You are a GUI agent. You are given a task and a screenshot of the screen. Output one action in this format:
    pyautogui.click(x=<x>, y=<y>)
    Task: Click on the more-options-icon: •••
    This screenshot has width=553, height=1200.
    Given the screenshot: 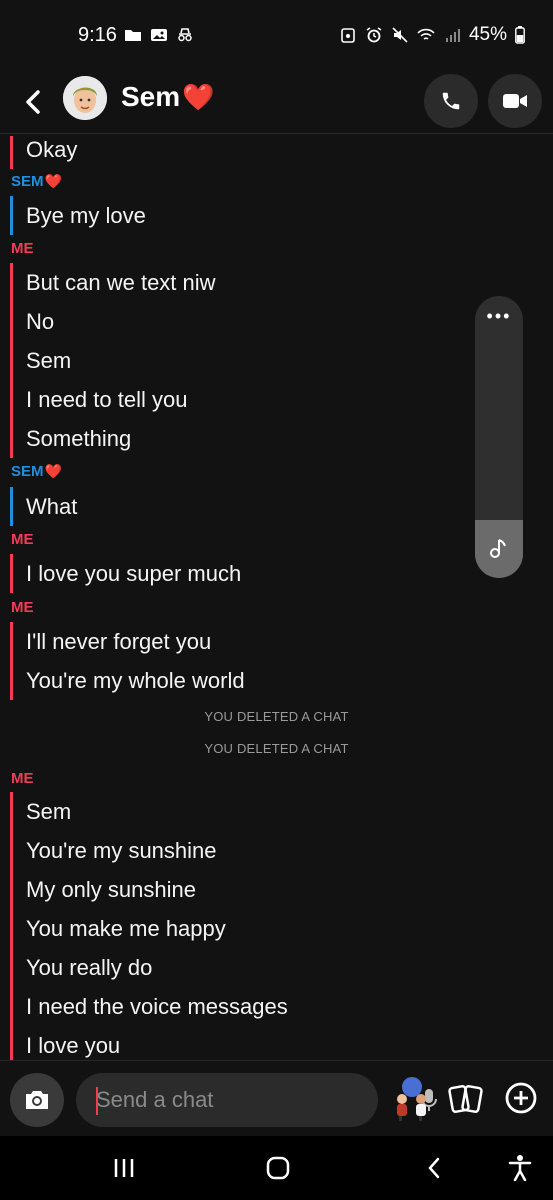 What is the action you would take?
    pyautogui.click(x=499, y=316)
    